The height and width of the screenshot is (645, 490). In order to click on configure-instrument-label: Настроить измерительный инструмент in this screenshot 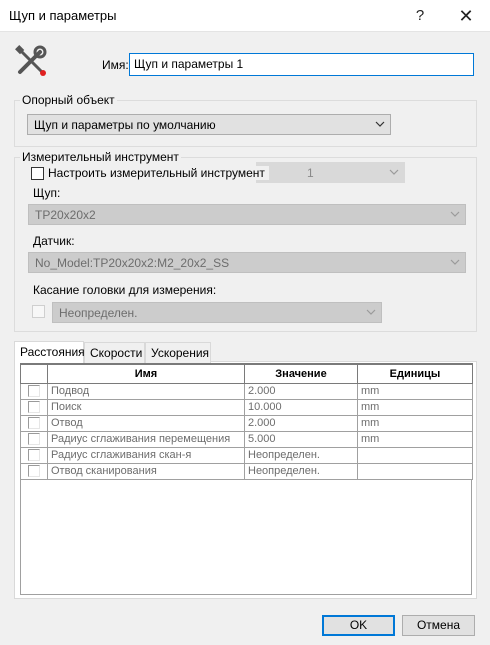, I will do `click(158, 173)`.